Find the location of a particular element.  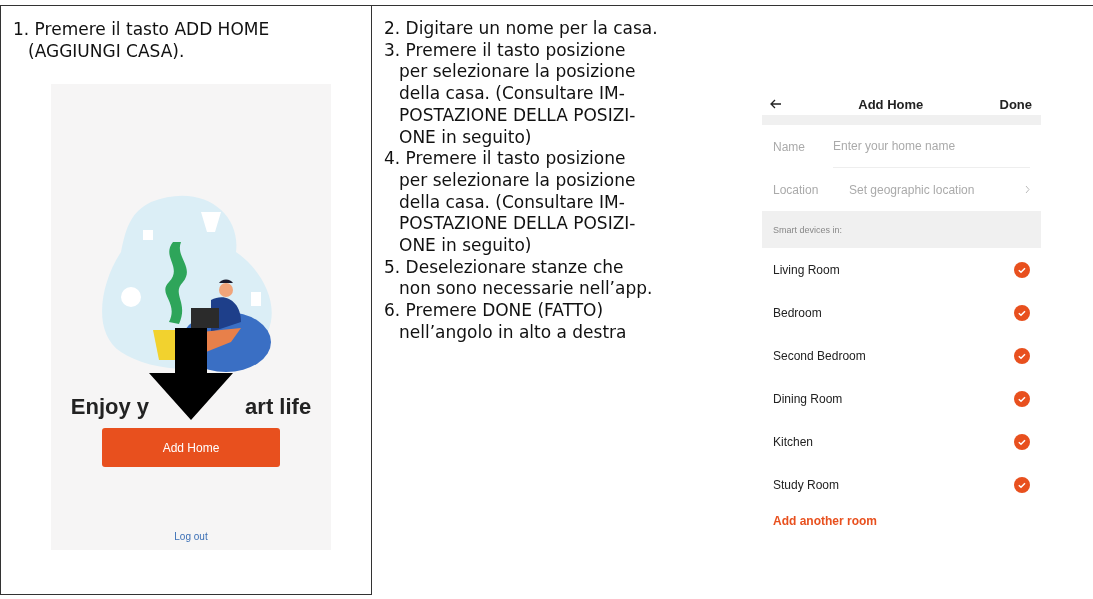

location-row: Location Set geographic location is located at coordinates (902, 189).